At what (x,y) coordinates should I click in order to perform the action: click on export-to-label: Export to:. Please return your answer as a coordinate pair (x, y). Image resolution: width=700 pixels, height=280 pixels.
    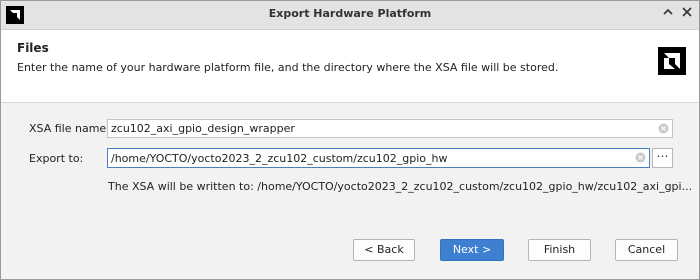
    Looking at the image, I should click on (56, 158).